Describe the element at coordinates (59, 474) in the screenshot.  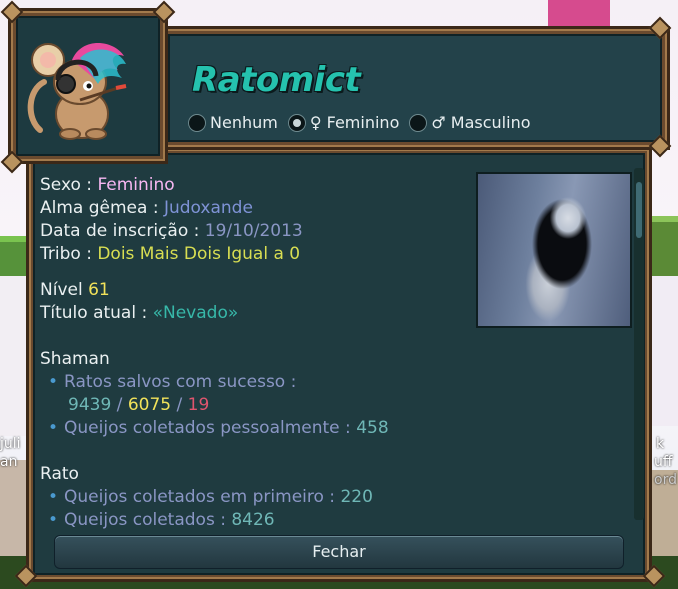
I see `rato-heading: Rato` at that location.